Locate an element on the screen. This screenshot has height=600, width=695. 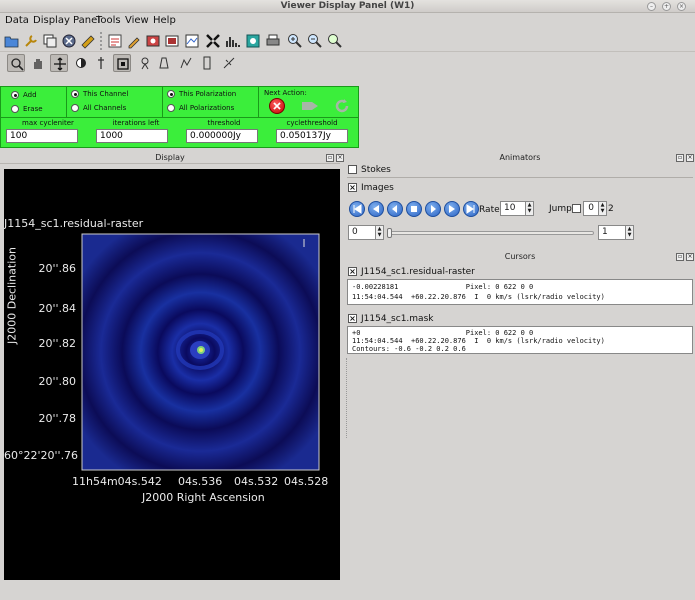
threshold-input: 0.000000Jy is located at coordinates (222, 136).